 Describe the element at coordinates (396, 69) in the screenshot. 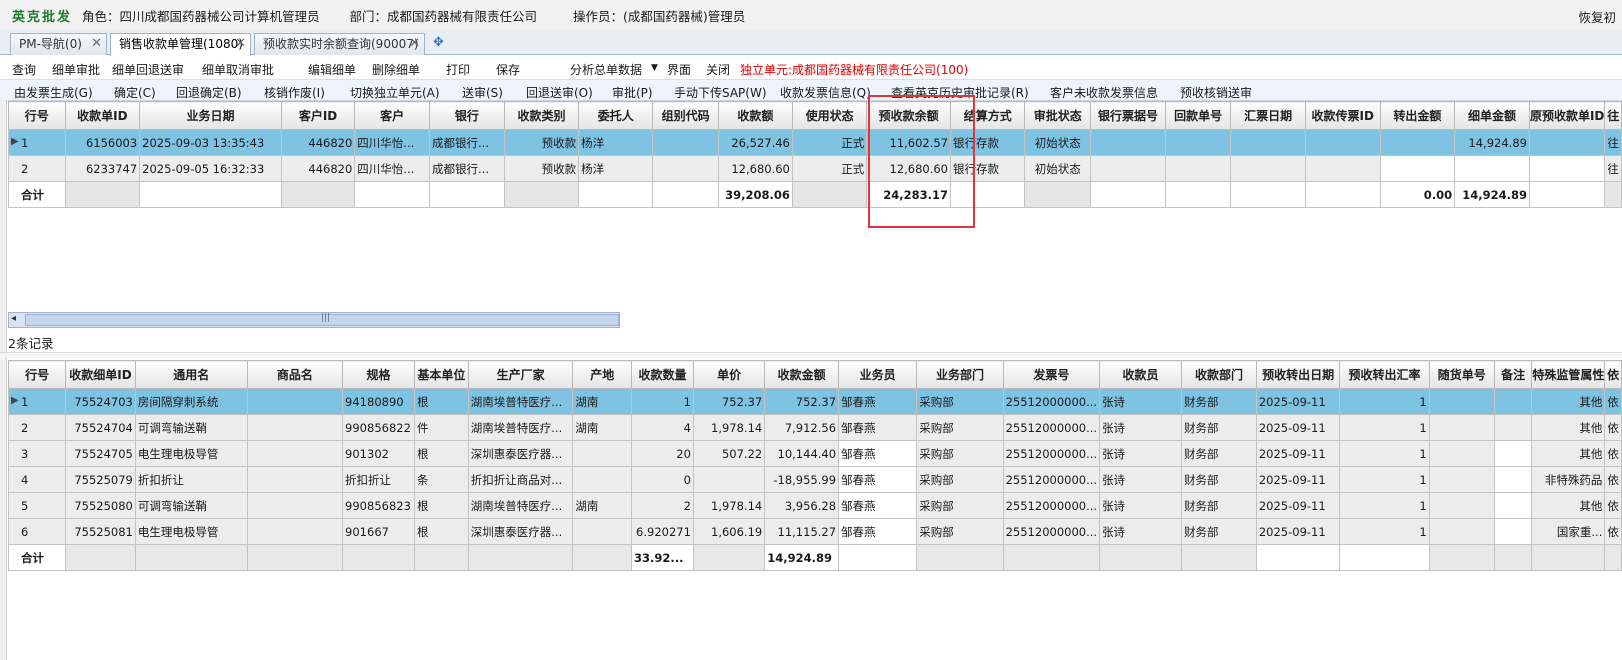

I see `delete-detail-button: 删除细单` at that location.